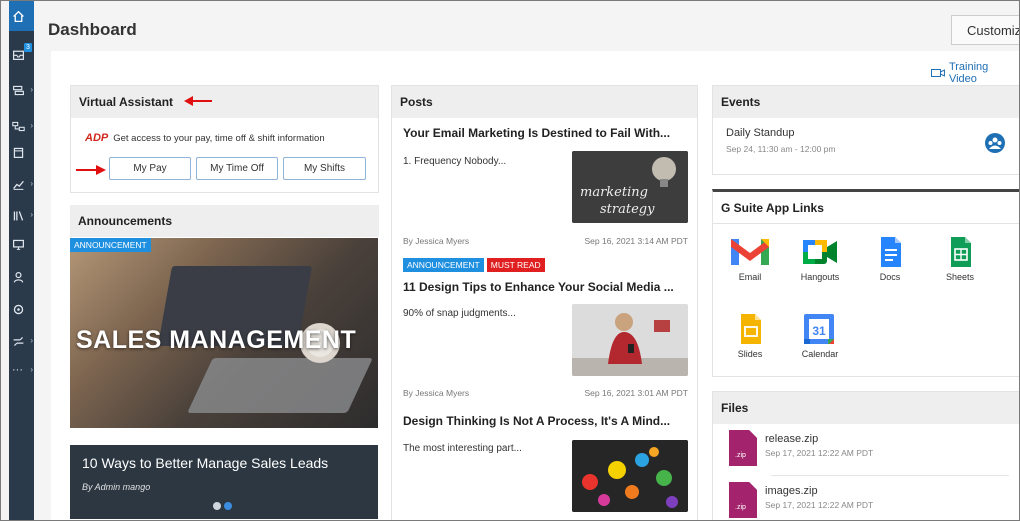 The image size is (1020, 521). What do you see at coordinates (750, 277) in the screenshot?
I see `app-label-email: Email` at bounding box center [750, 277].